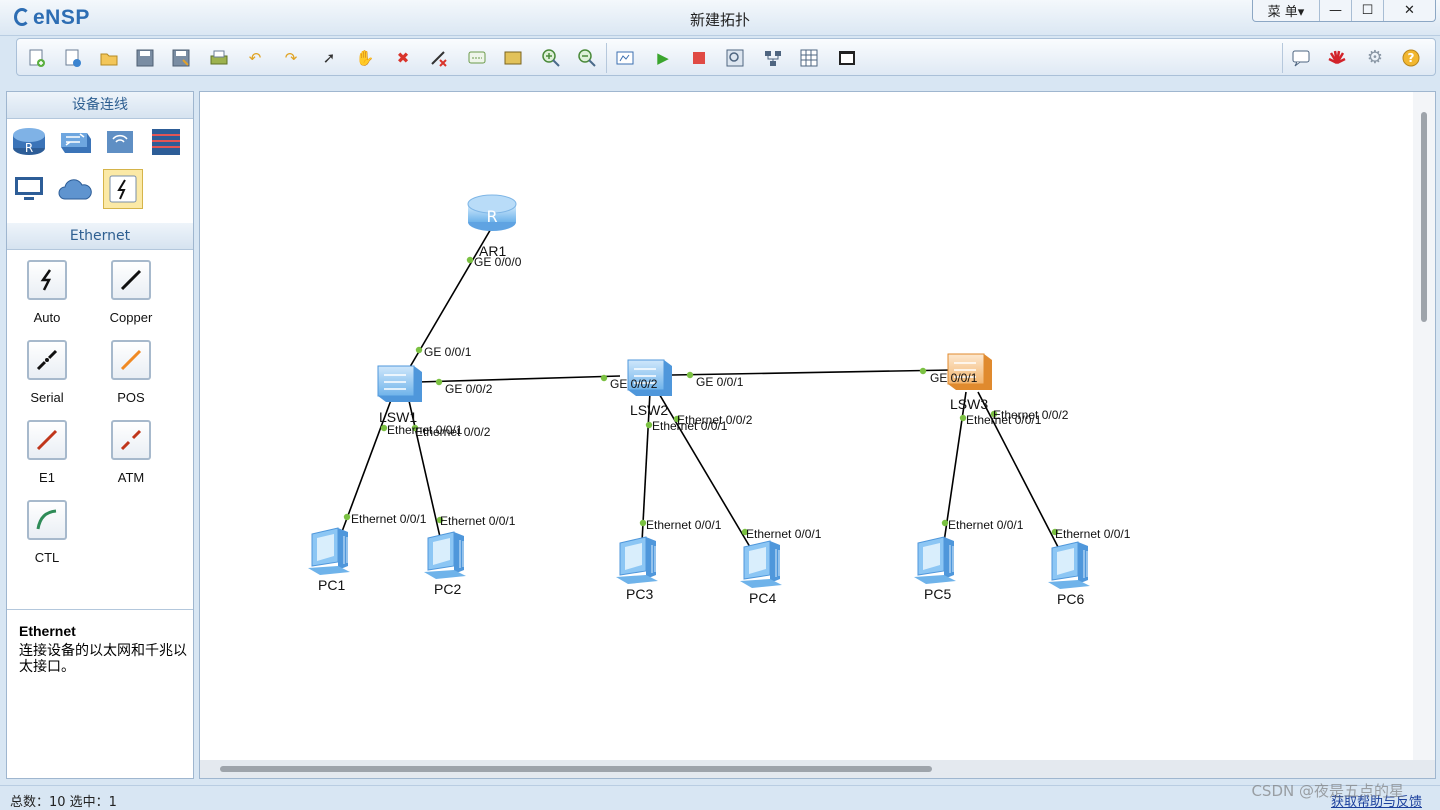  I want to click on screenshot-icon, so click(847, 58).